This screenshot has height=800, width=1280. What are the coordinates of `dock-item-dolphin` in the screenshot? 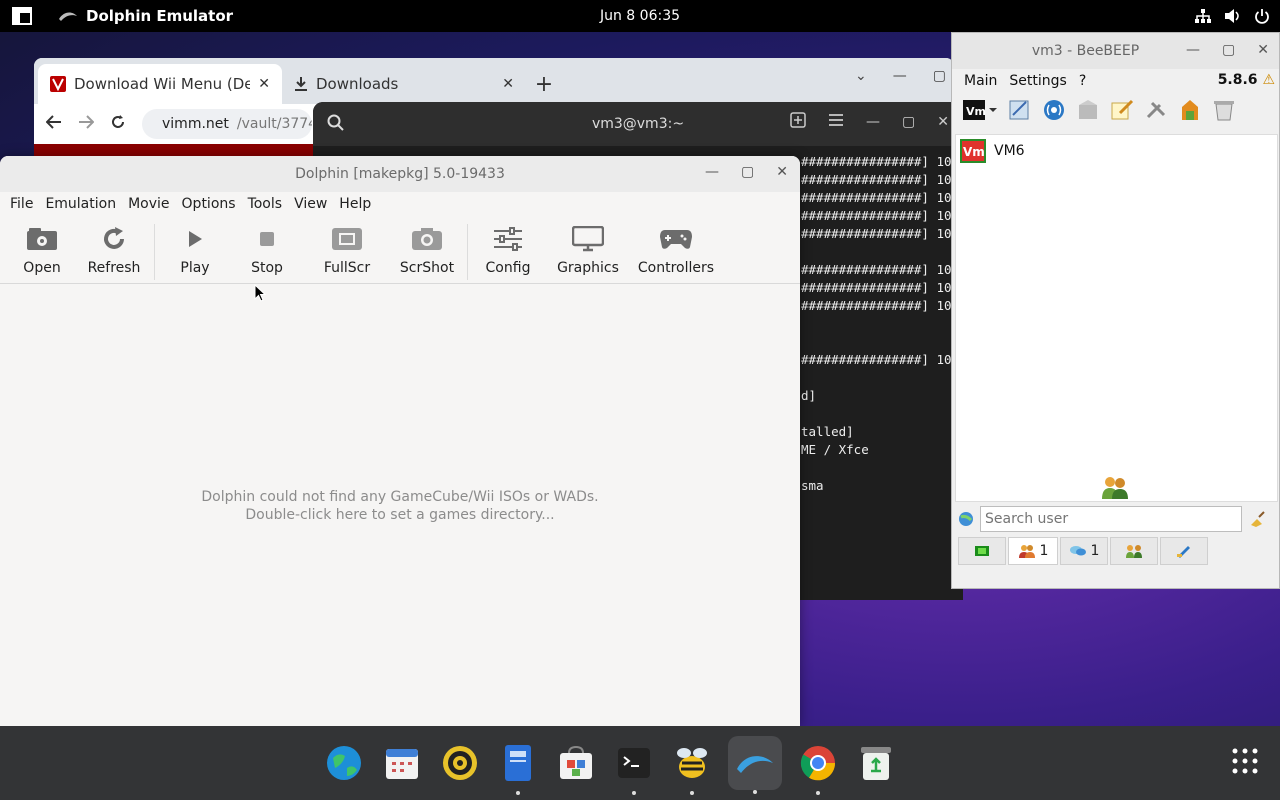 It's located at (755, 765).